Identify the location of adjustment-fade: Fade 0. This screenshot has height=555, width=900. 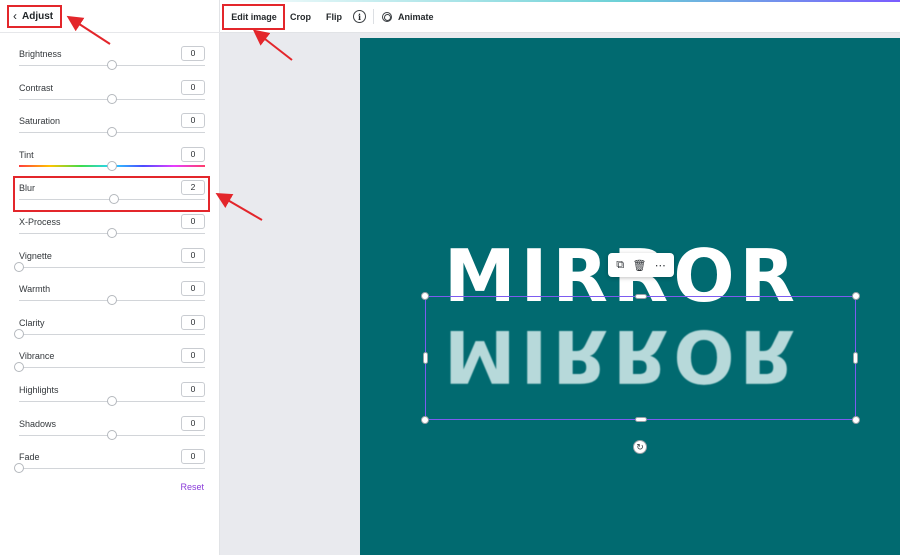
(109, 467).